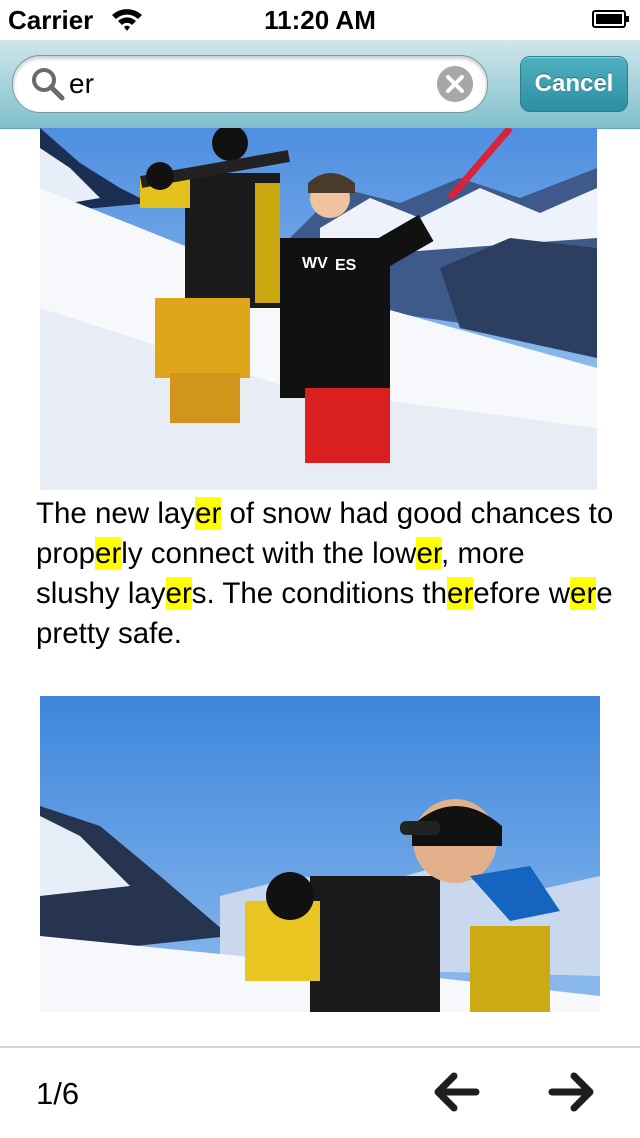 The image size is (640, 1138). I want to click on search-input, so click(249, 84).